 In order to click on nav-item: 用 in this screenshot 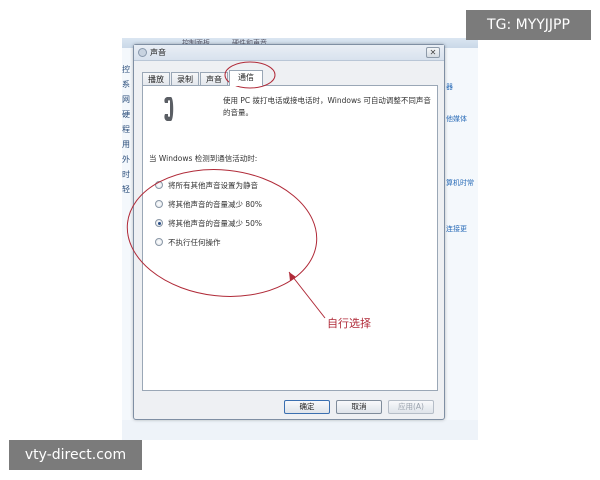, I will do `click(127, 144)`.